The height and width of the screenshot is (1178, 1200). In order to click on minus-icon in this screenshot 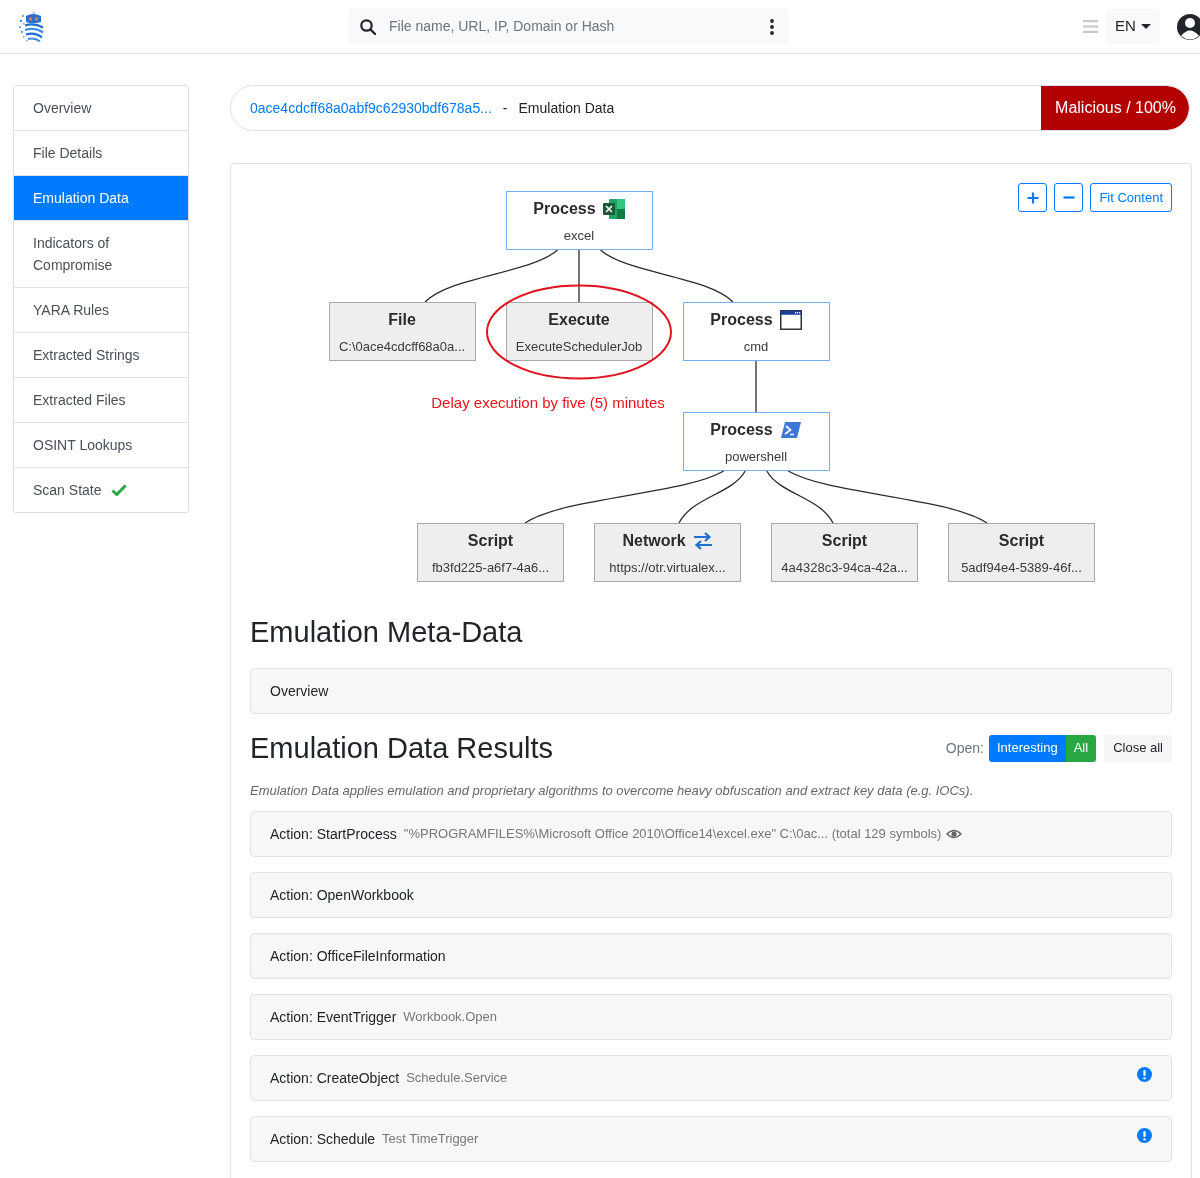, I will do `click(1068, 197)`.